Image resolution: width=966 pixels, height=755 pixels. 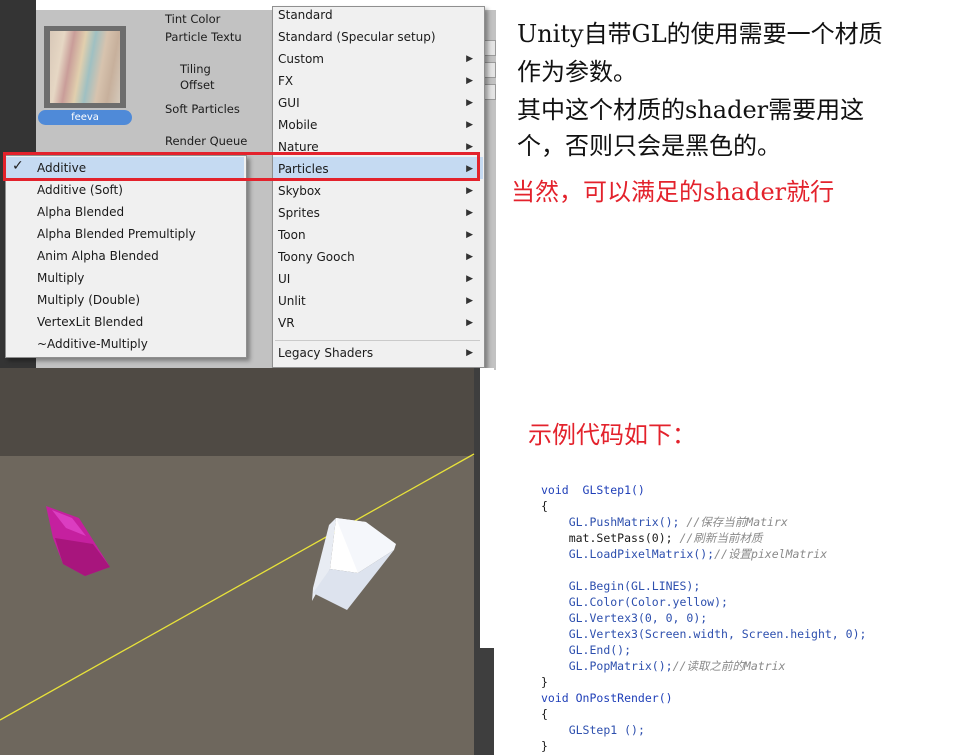 What do you see at coordinates (620, 666) in the screenshot?
I see `code-line: GL.PopMatrix();` at bounding box center [620, 666].